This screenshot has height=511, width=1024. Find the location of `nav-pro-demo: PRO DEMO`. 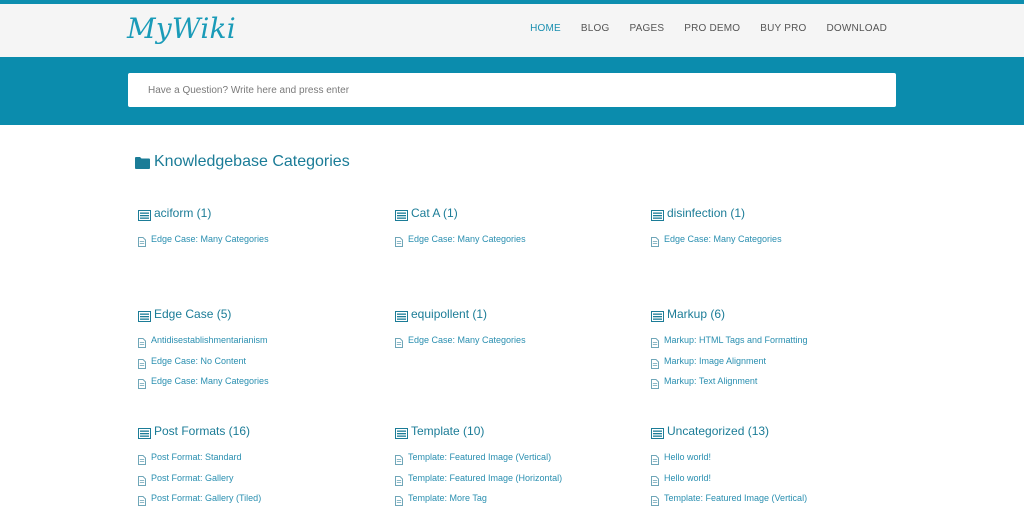

nav-pro-demo: PRO DEMO is located at coordinates (712, 28).